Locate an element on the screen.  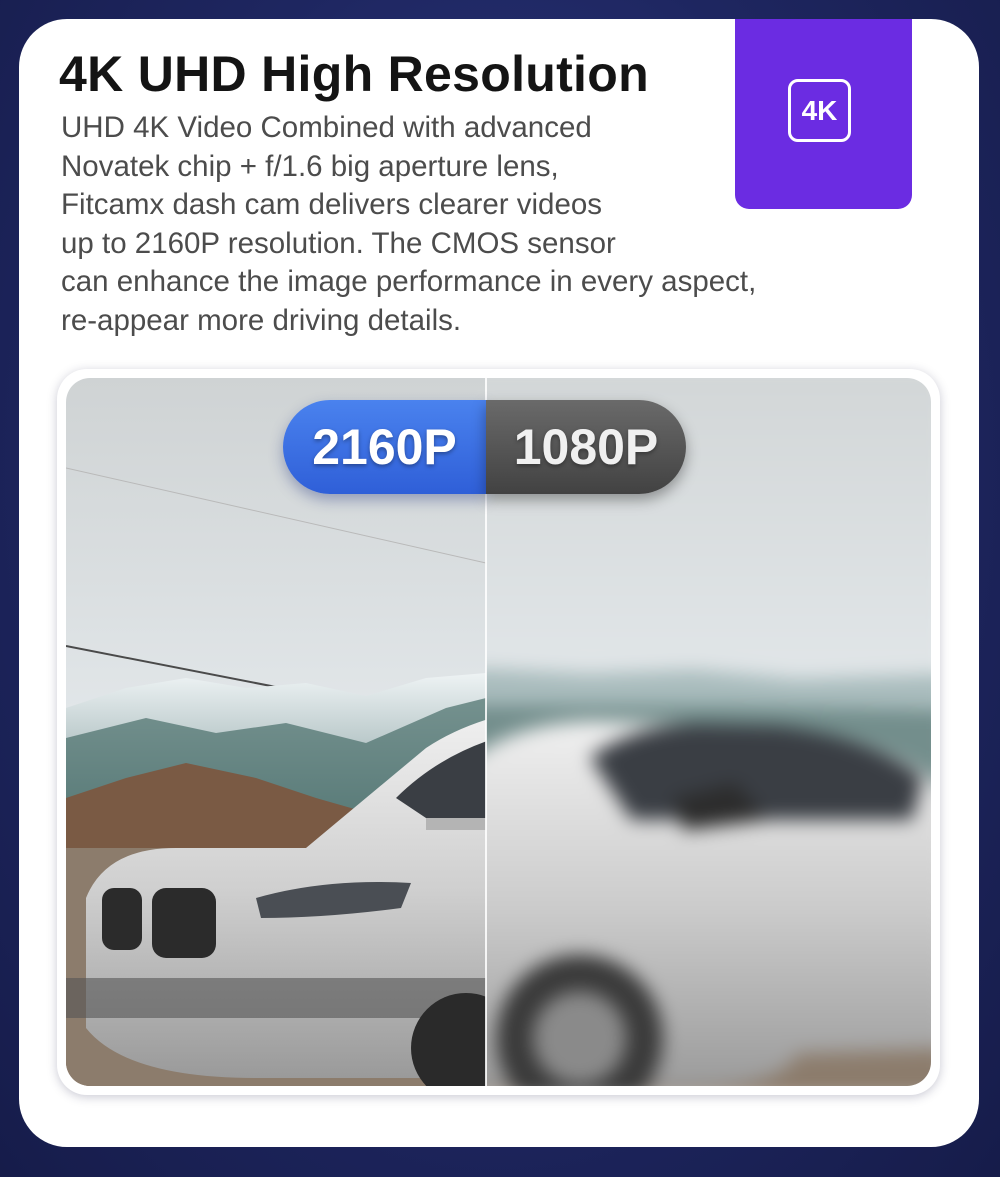
page-title: 4K UHD High Resolution is located at coordinates (354, 74).